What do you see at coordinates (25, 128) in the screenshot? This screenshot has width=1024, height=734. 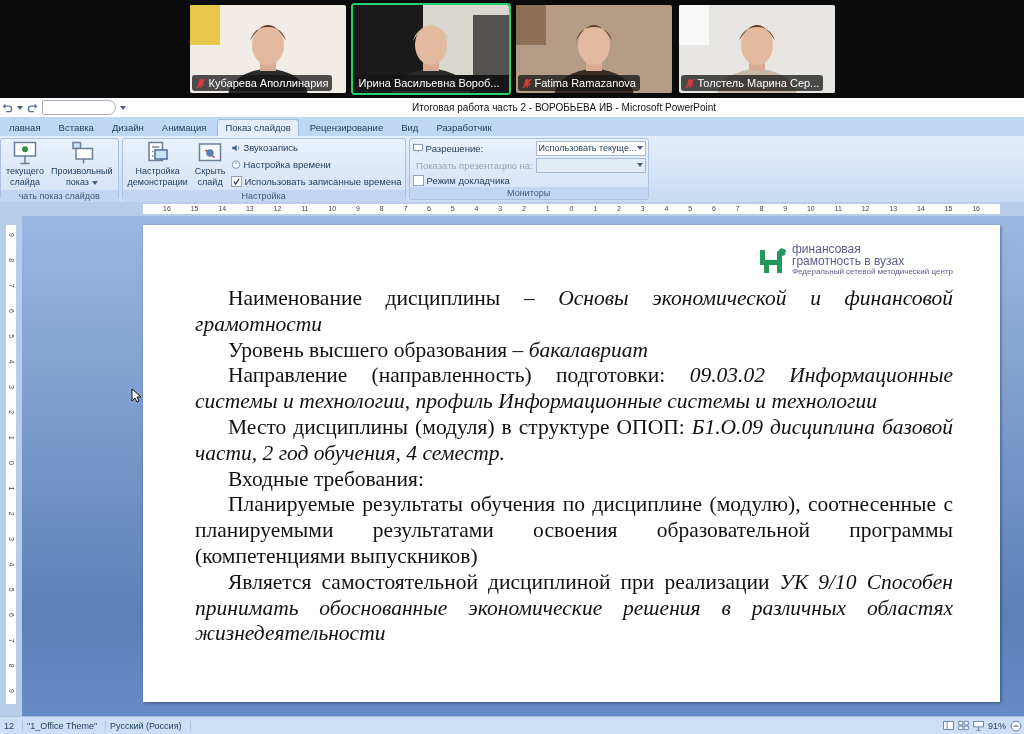 I see `ribbon-tab: лавная` at bounding box center [25, 128].